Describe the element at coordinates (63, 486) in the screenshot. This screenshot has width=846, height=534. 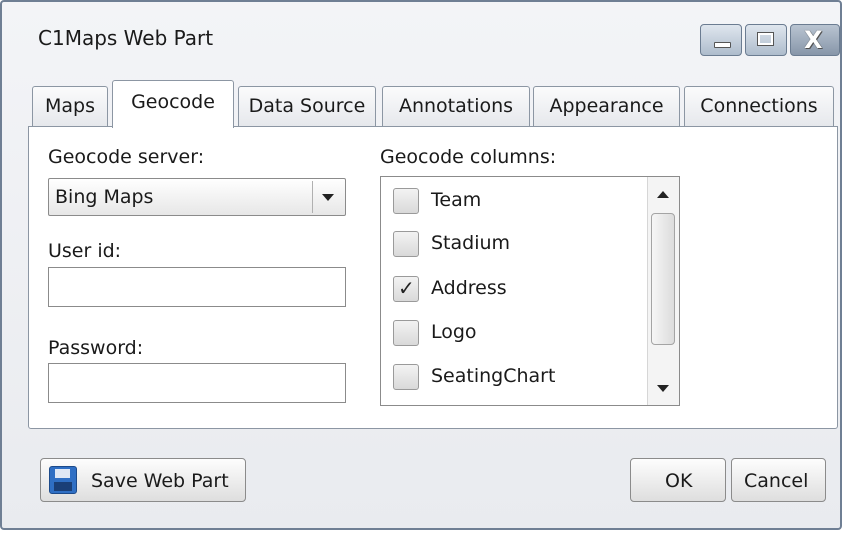
I see `disk-label-area` at that location.